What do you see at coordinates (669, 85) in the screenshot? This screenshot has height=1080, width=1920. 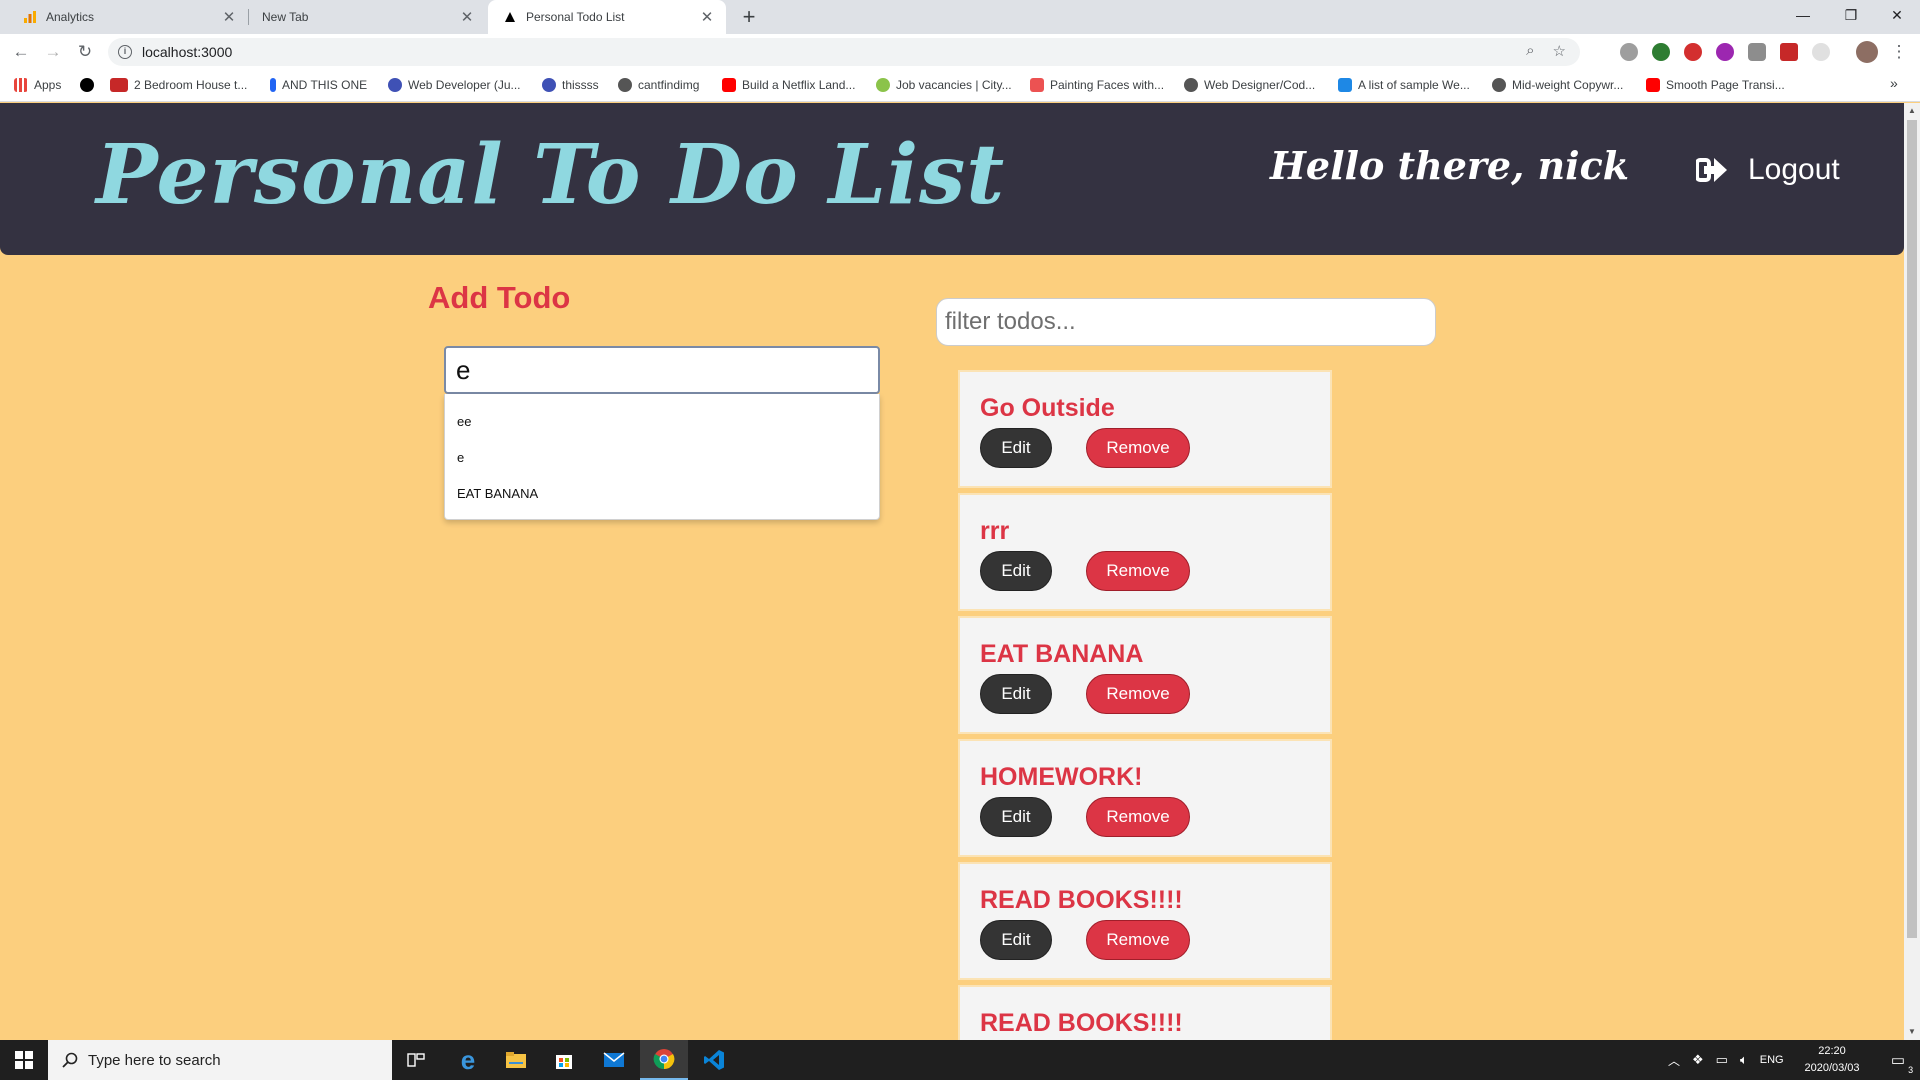 I see `bookmark-label: cantfindimg` at bounding box center [669, 85].